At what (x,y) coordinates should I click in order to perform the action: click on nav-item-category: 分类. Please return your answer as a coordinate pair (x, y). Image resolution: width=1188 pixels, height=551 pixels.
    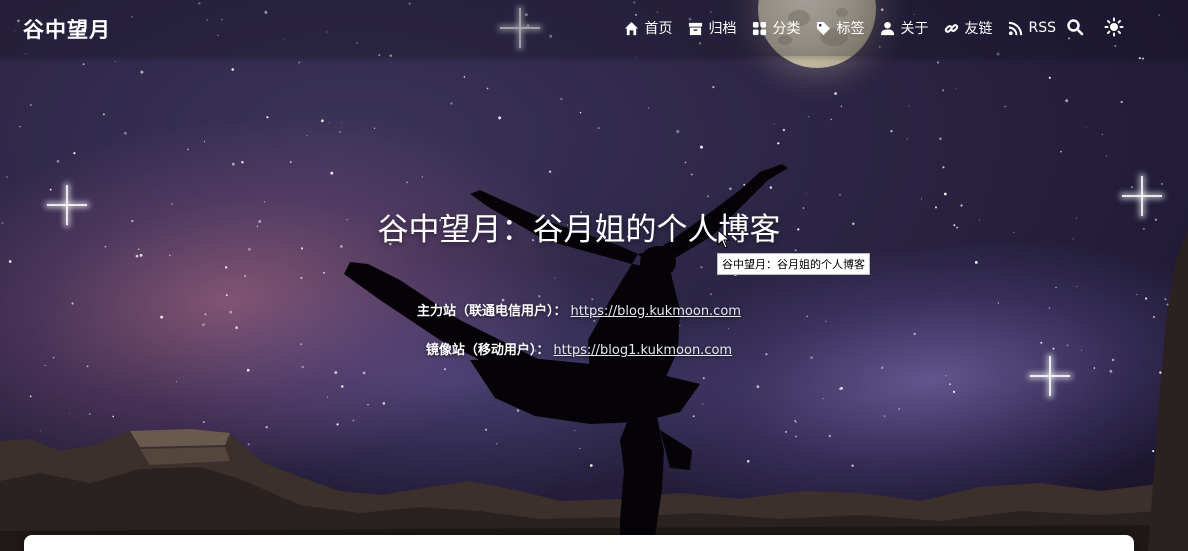
    Looking at the image, I should click on (776, 28).